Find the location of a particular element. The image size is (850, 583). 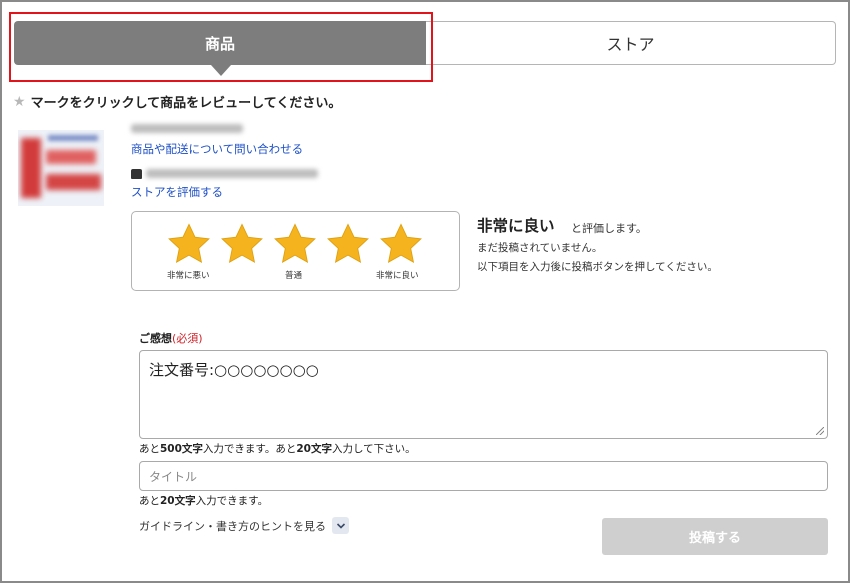

guideline-toggle: ガイドライン・書き方のヒントを見る is located at coordinates (244, 525).